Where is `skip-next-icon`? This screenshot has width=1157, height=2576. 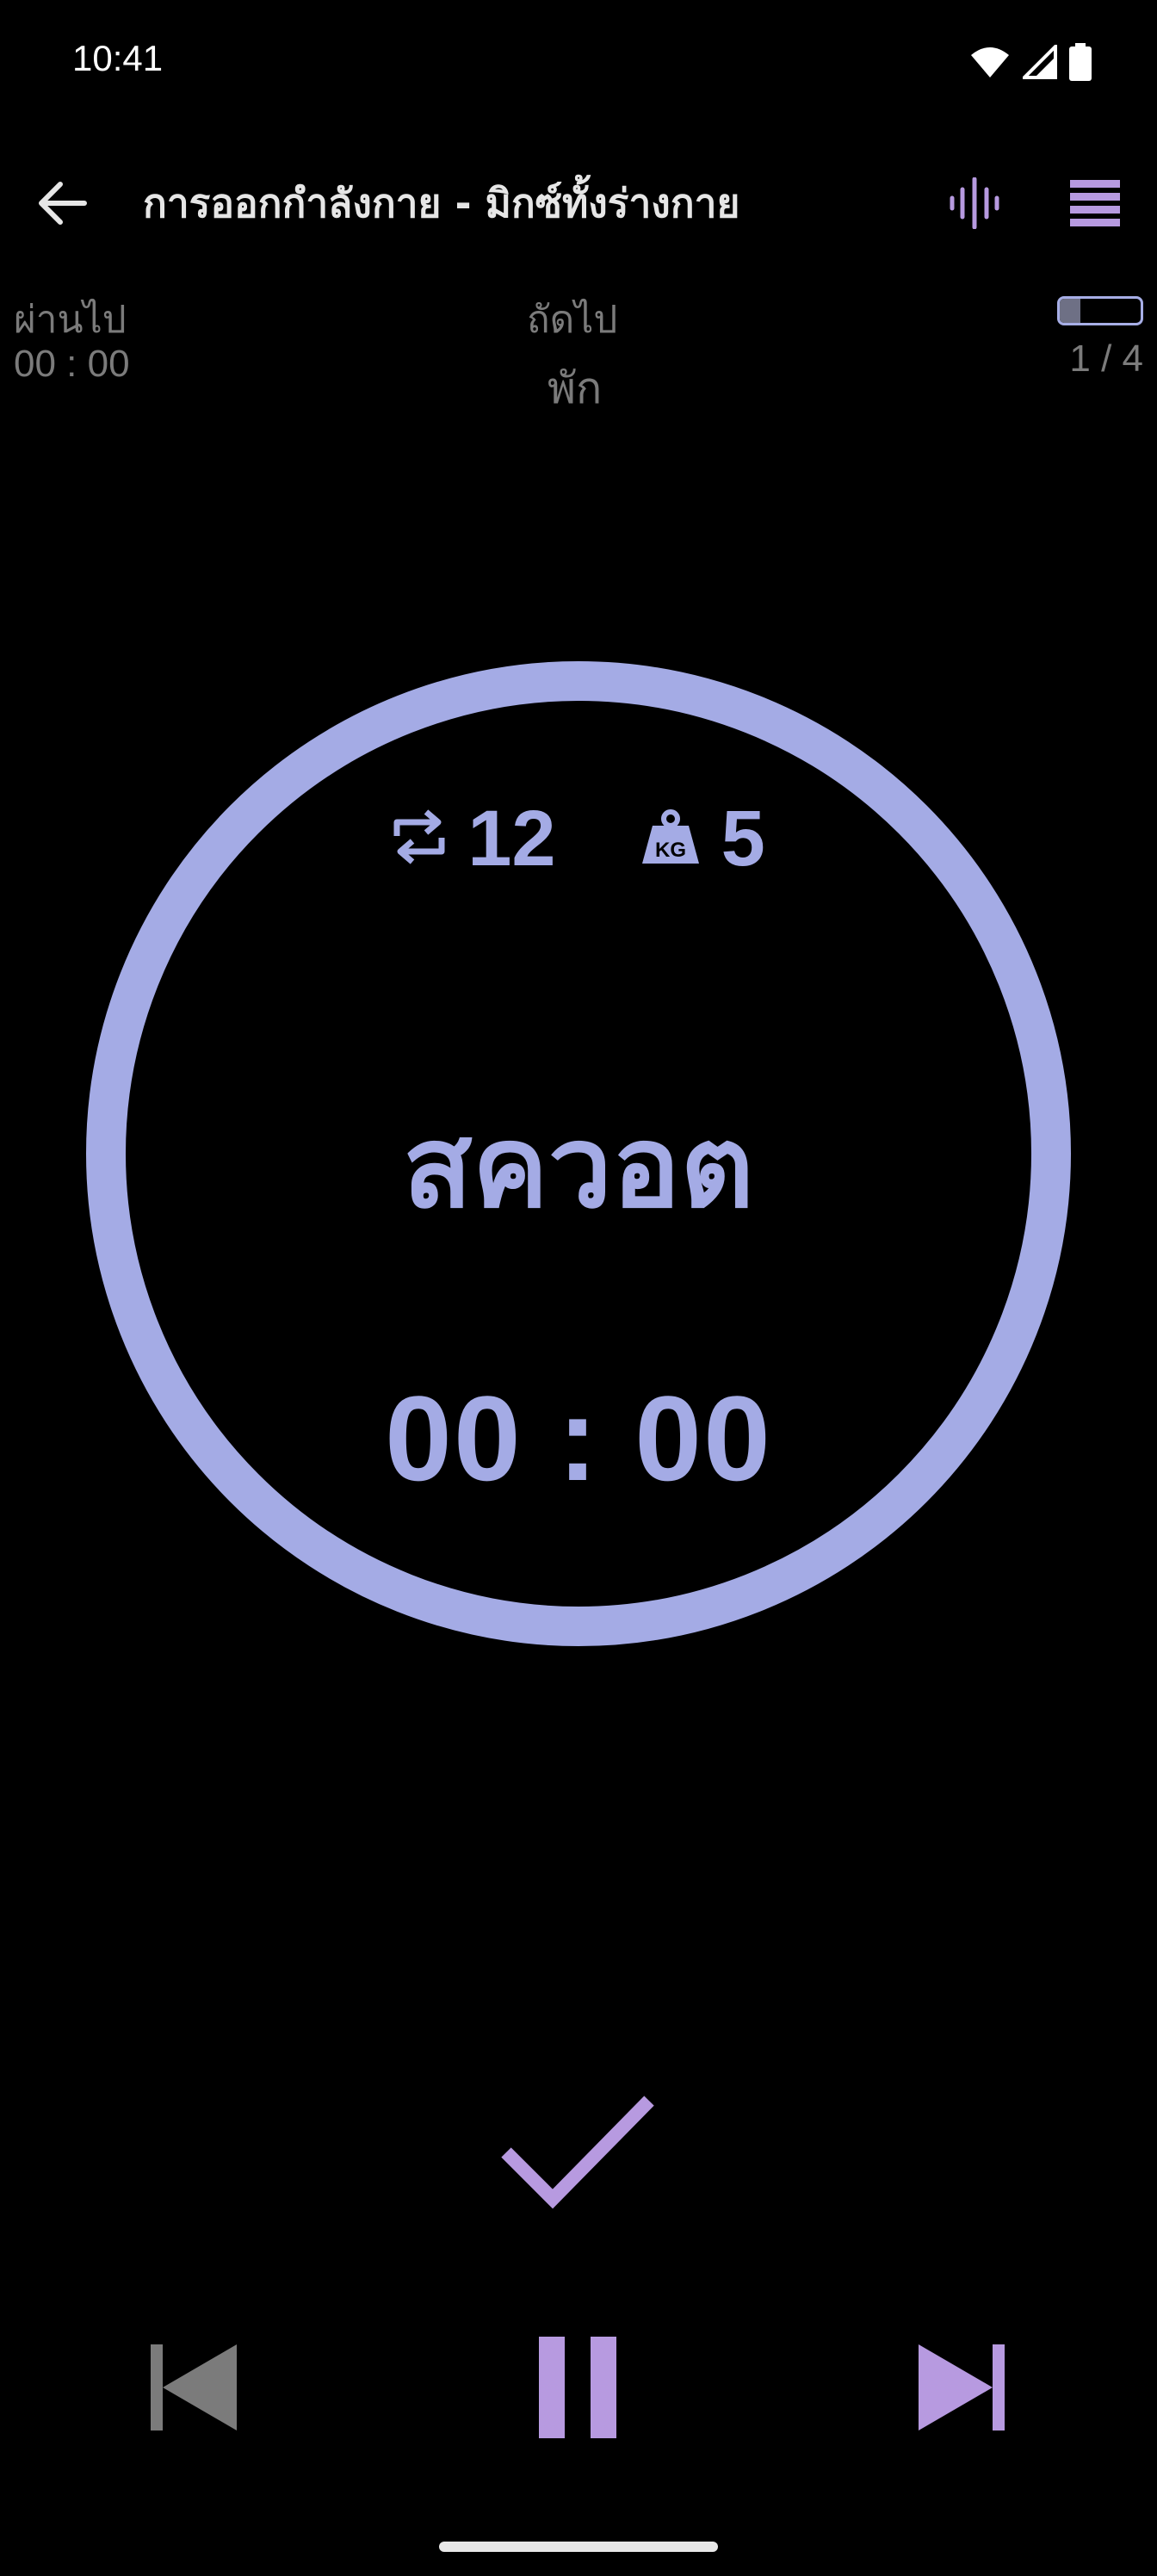 skip-next-icon is located at coordinates (961, 2389).